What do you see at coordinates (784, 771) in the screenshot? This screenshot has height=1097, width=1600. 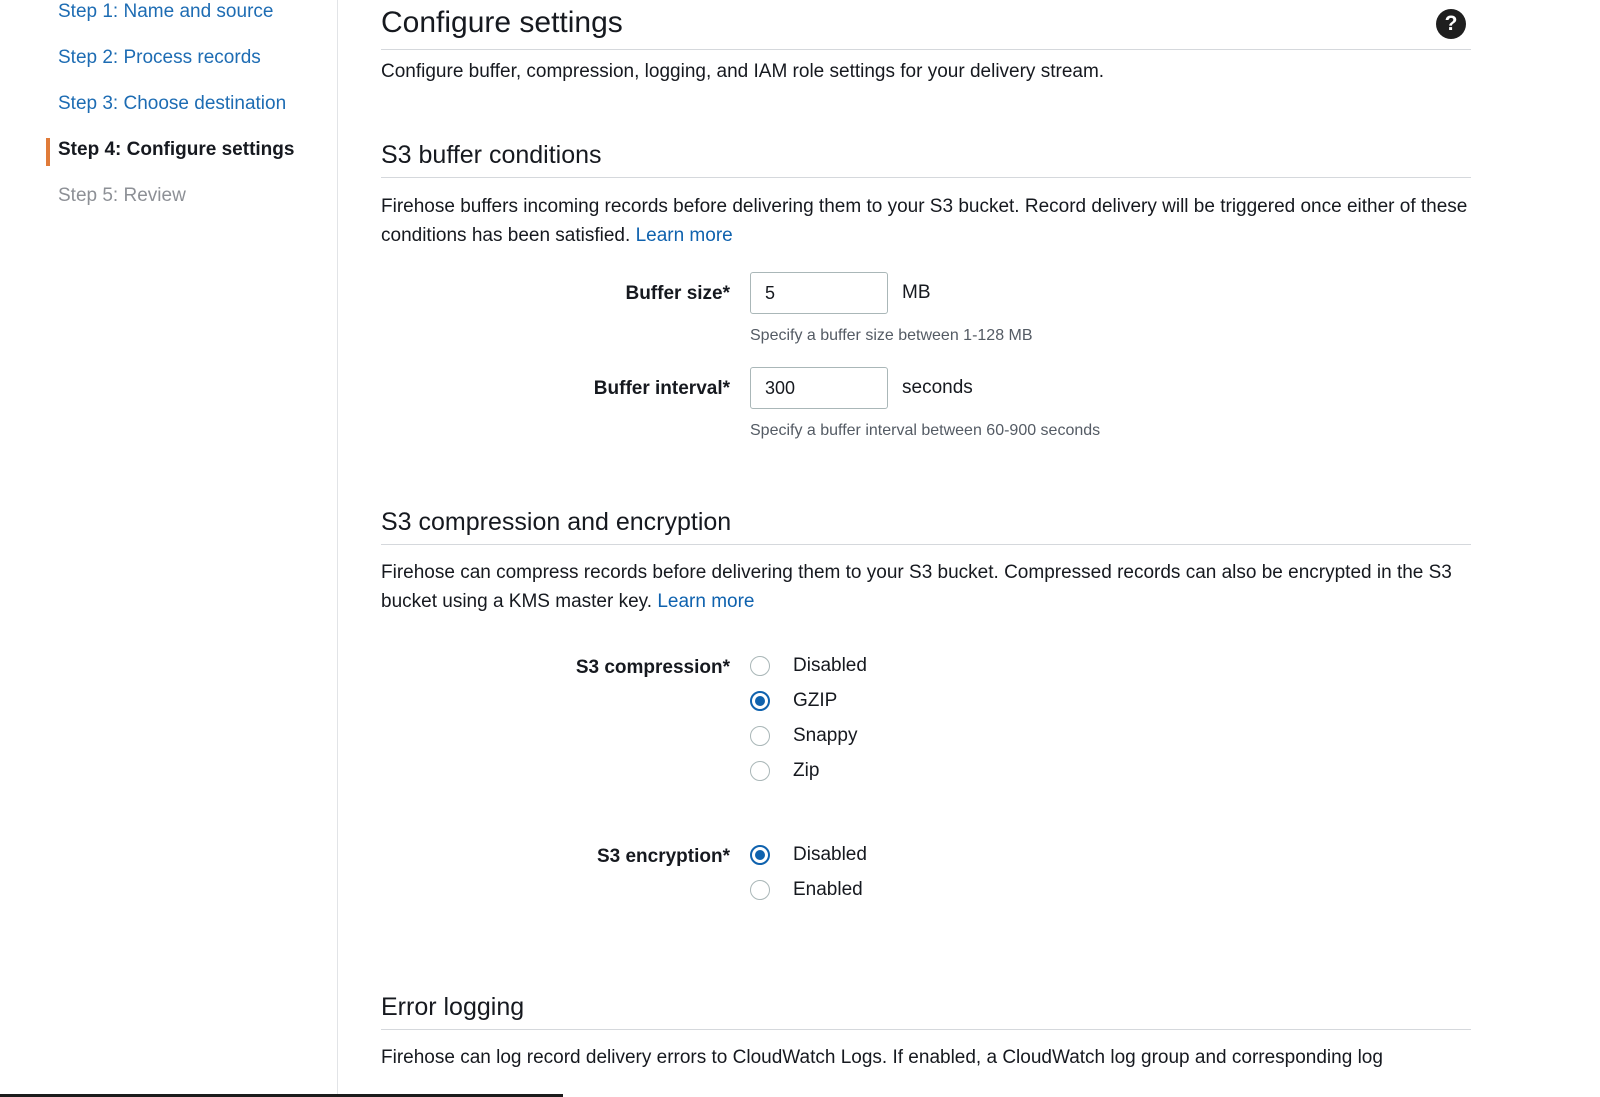 I see `compression-option-zip: Zip` at bounding box center [784, 771].